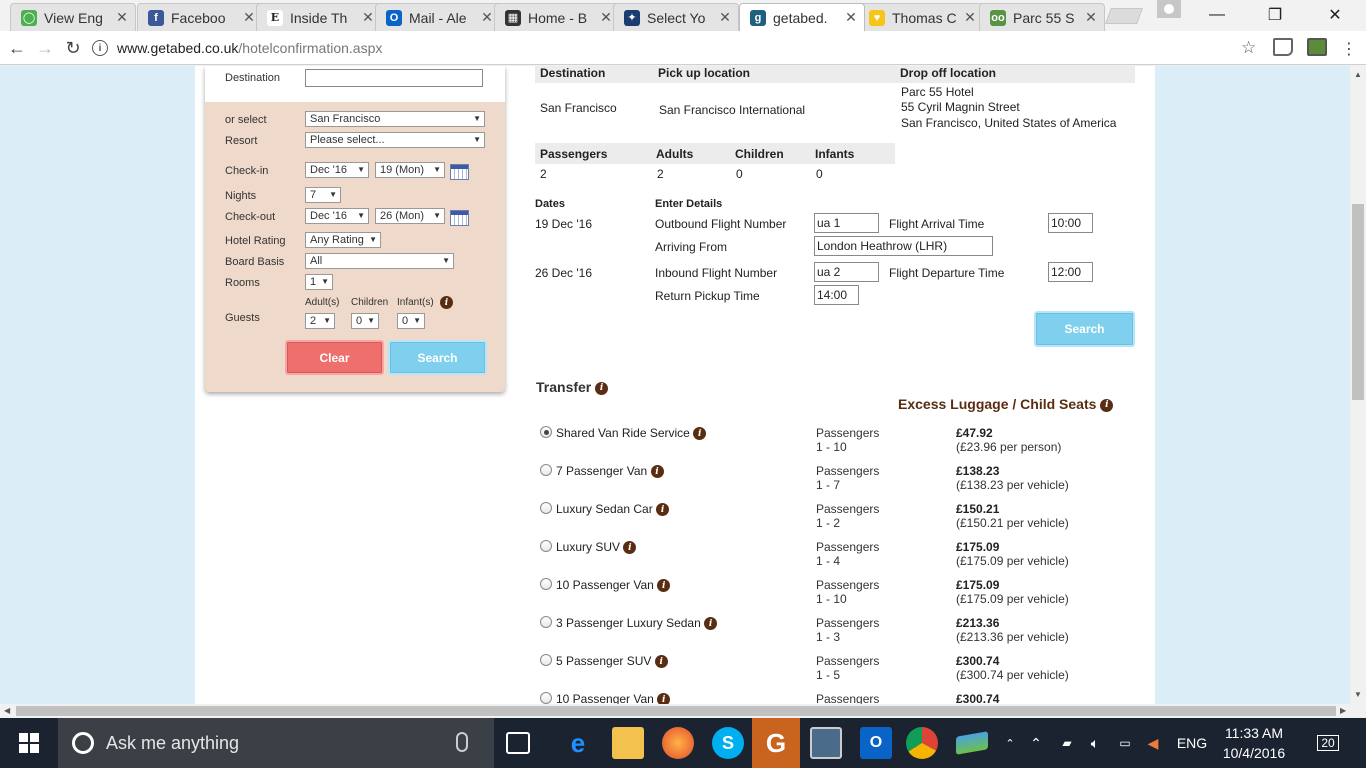 This screenshot has height=768, width=1366. Describe the element at coordinates (320, 321) in the screenshot. I see `adults-select: 2 ▼` at that location.